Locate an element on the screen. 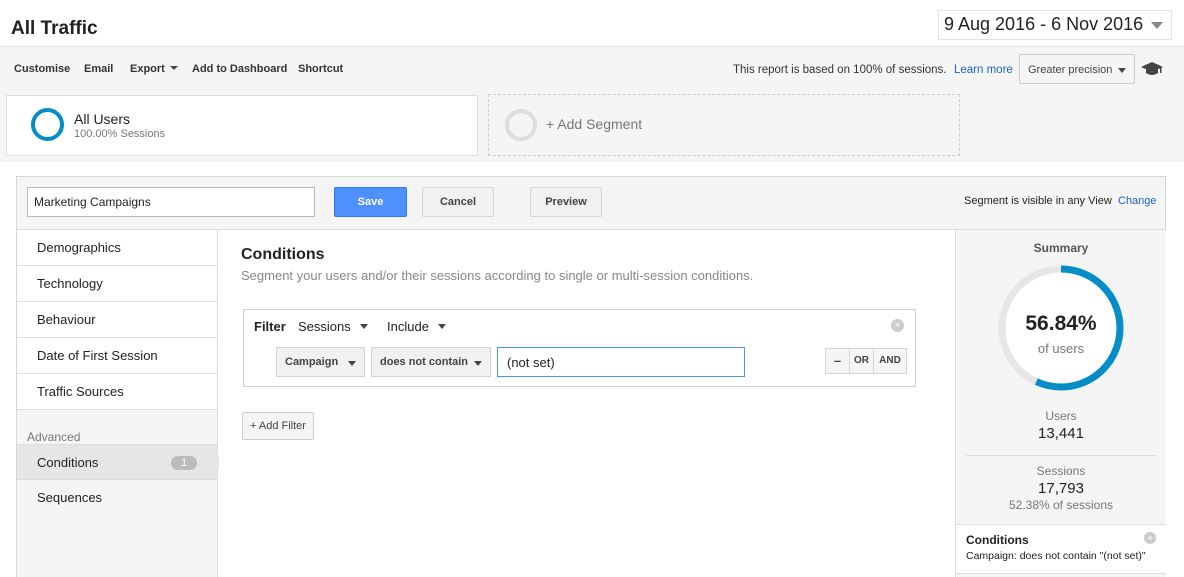 This screenshot has width=1184, height=577. sidebar-item-label: Demographics is located at coordinates (79, 247).